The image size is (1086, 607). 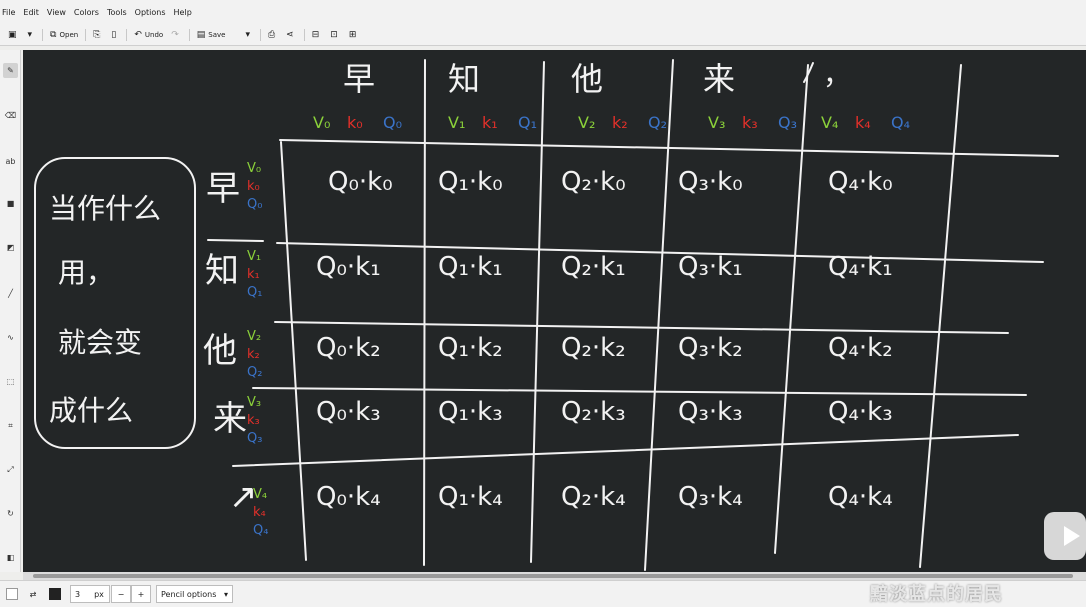 What do you see at coordinates (456, 122) in the screenshot?
I see `header-var-1-0: V₁` at bounding box center [456, 122].